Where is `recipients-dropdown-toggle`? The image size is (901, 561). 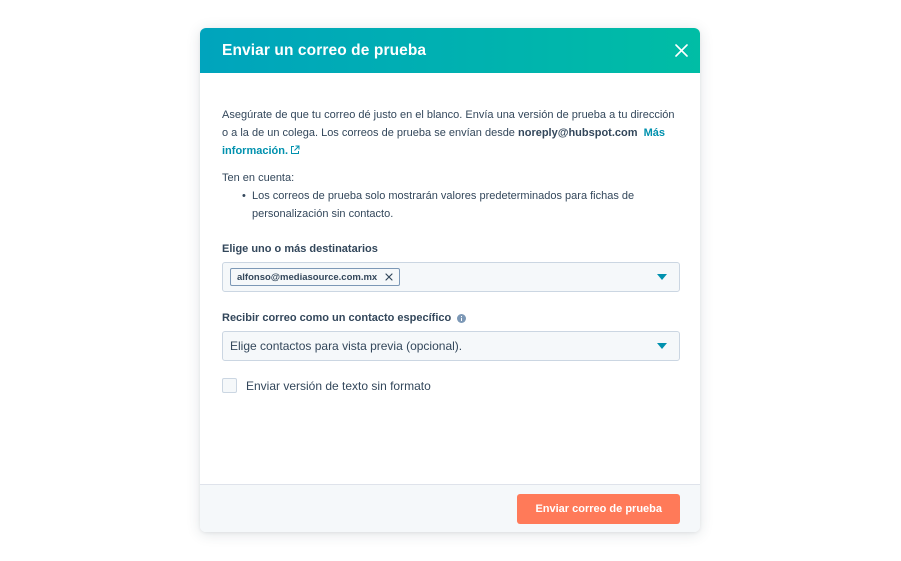
recipients-dropdown-toggle is located at coordinates (662, 277).